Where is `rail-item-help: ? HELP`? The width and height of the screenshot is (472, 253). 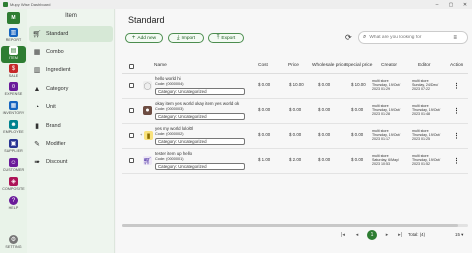 rail-item-help: ? HELP is located at coordinates (13, 204).